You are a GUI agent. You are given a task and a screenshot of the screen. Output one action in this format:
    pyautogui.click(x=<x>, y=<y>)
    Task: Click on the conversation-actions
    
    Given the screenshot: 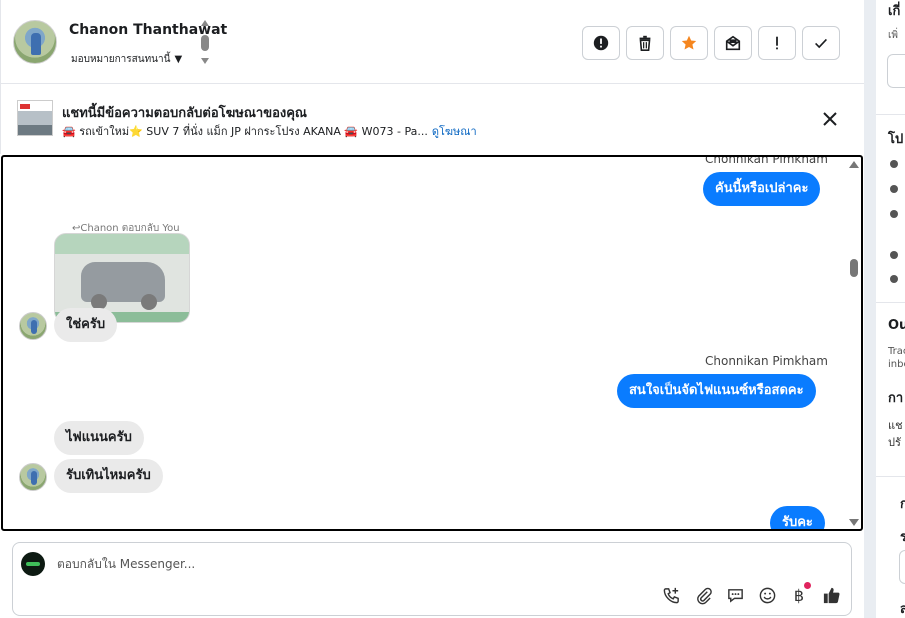 What is the action you would take?
    pyautogui.click(x=711, y=43)
    